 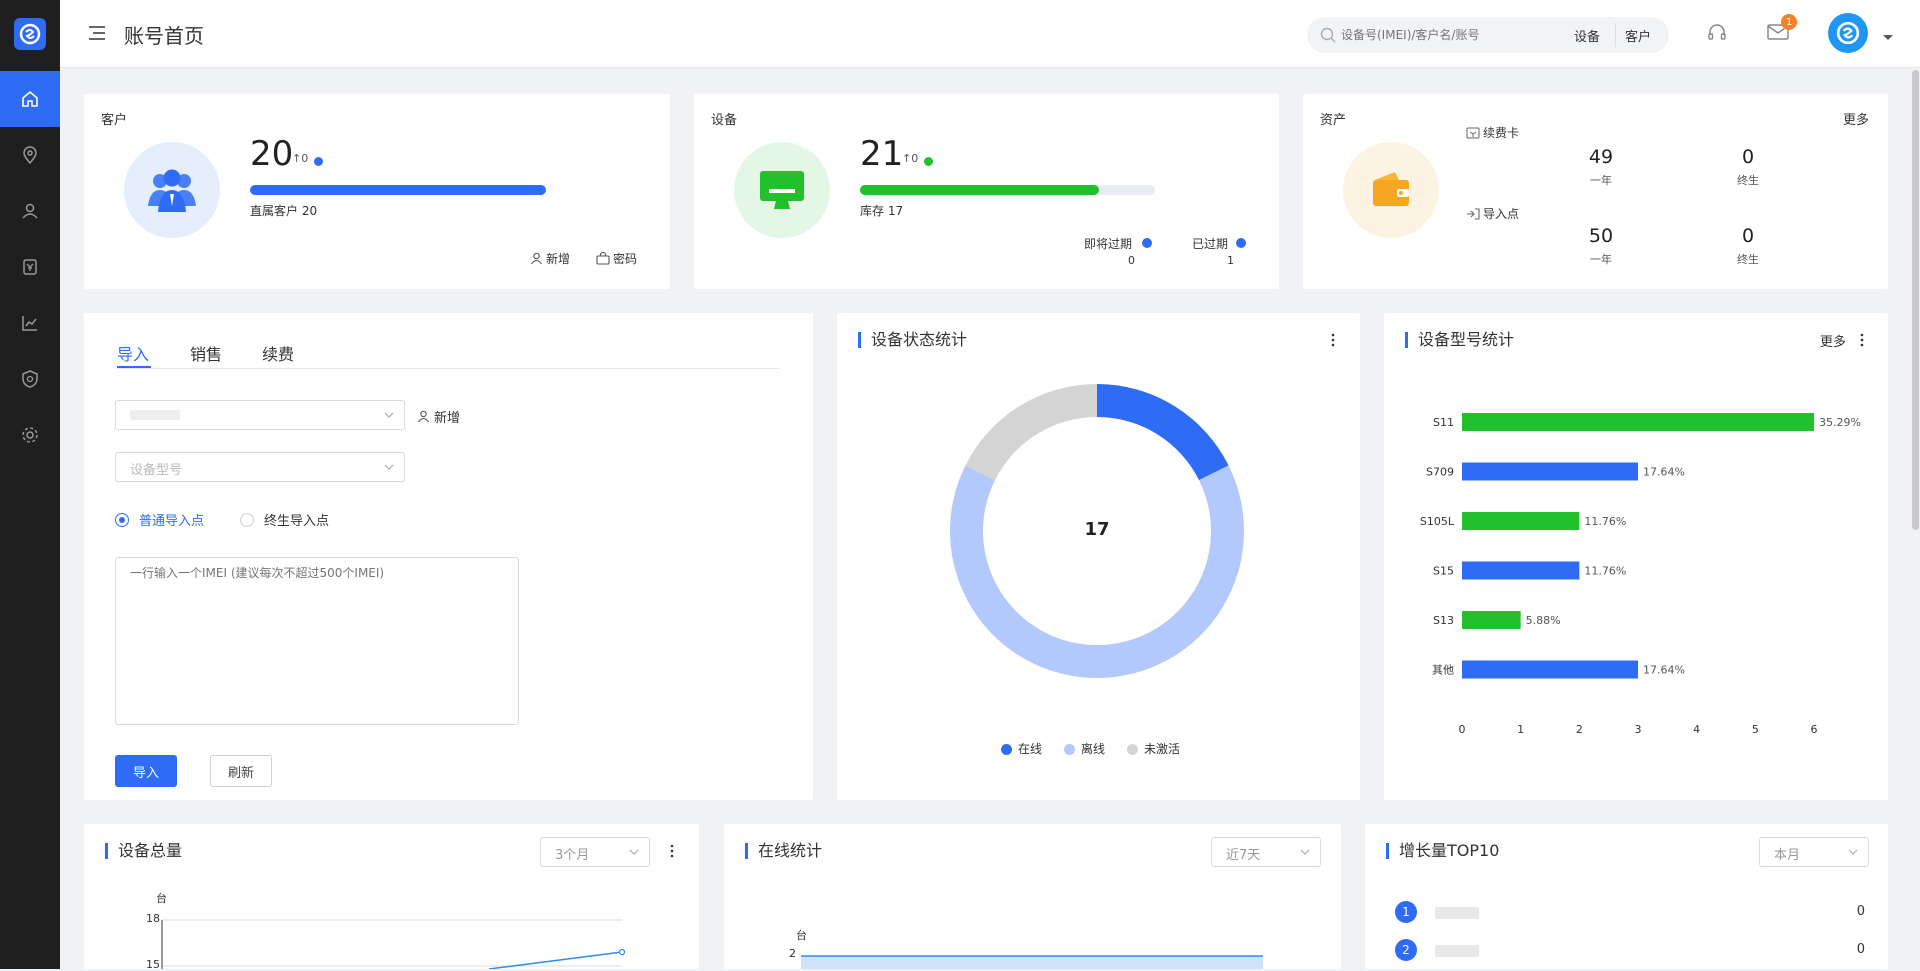 What do you see at coordinates (146, 771) in the screenshot?
I see `import-button: 导入` at bounding box center [146, 771].